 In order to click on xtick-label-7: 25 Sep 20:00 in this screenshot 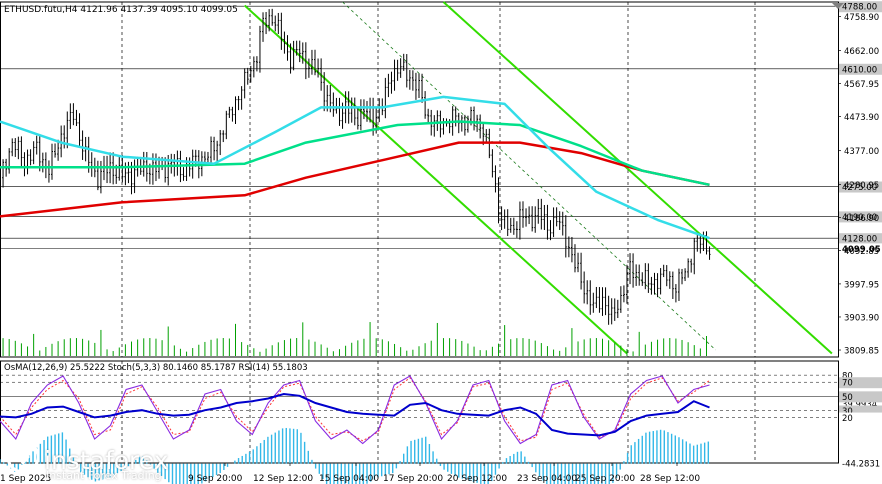, I will do `click(605, 479)`.